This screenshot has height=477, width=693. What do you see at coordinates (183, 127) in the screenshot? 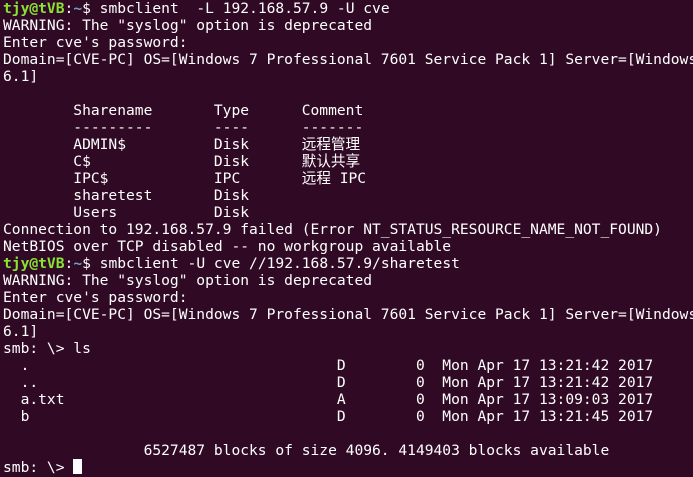
I see `output-line: --------- ---- -------` at bounding box center [183, 127].